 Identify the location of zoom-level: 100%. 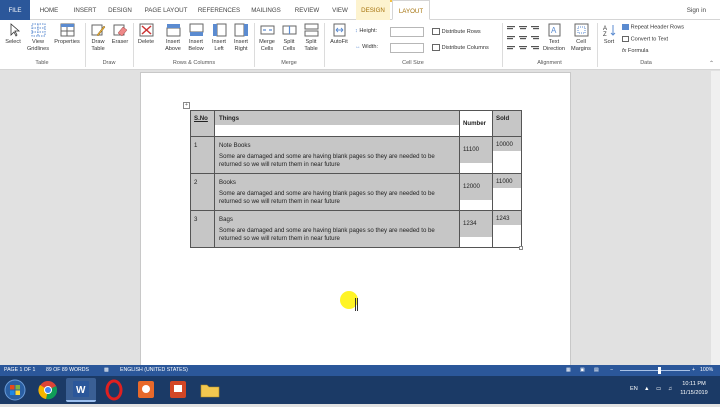
(706, 370).